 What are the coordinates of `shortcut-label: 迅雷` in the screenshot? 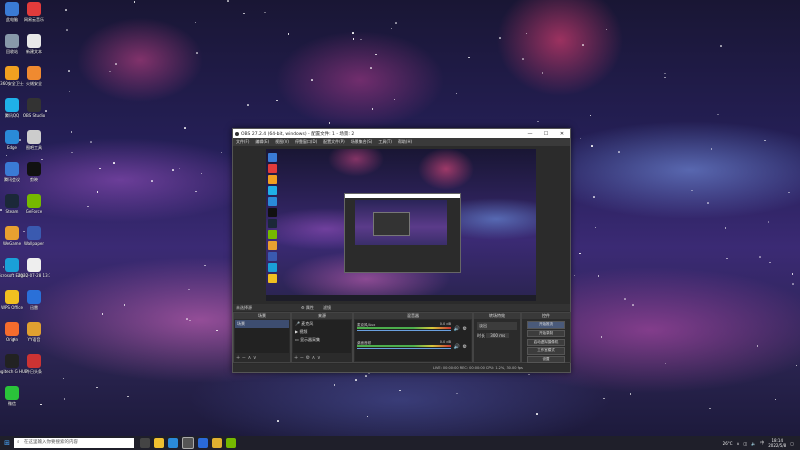 It's located at (34, 307).